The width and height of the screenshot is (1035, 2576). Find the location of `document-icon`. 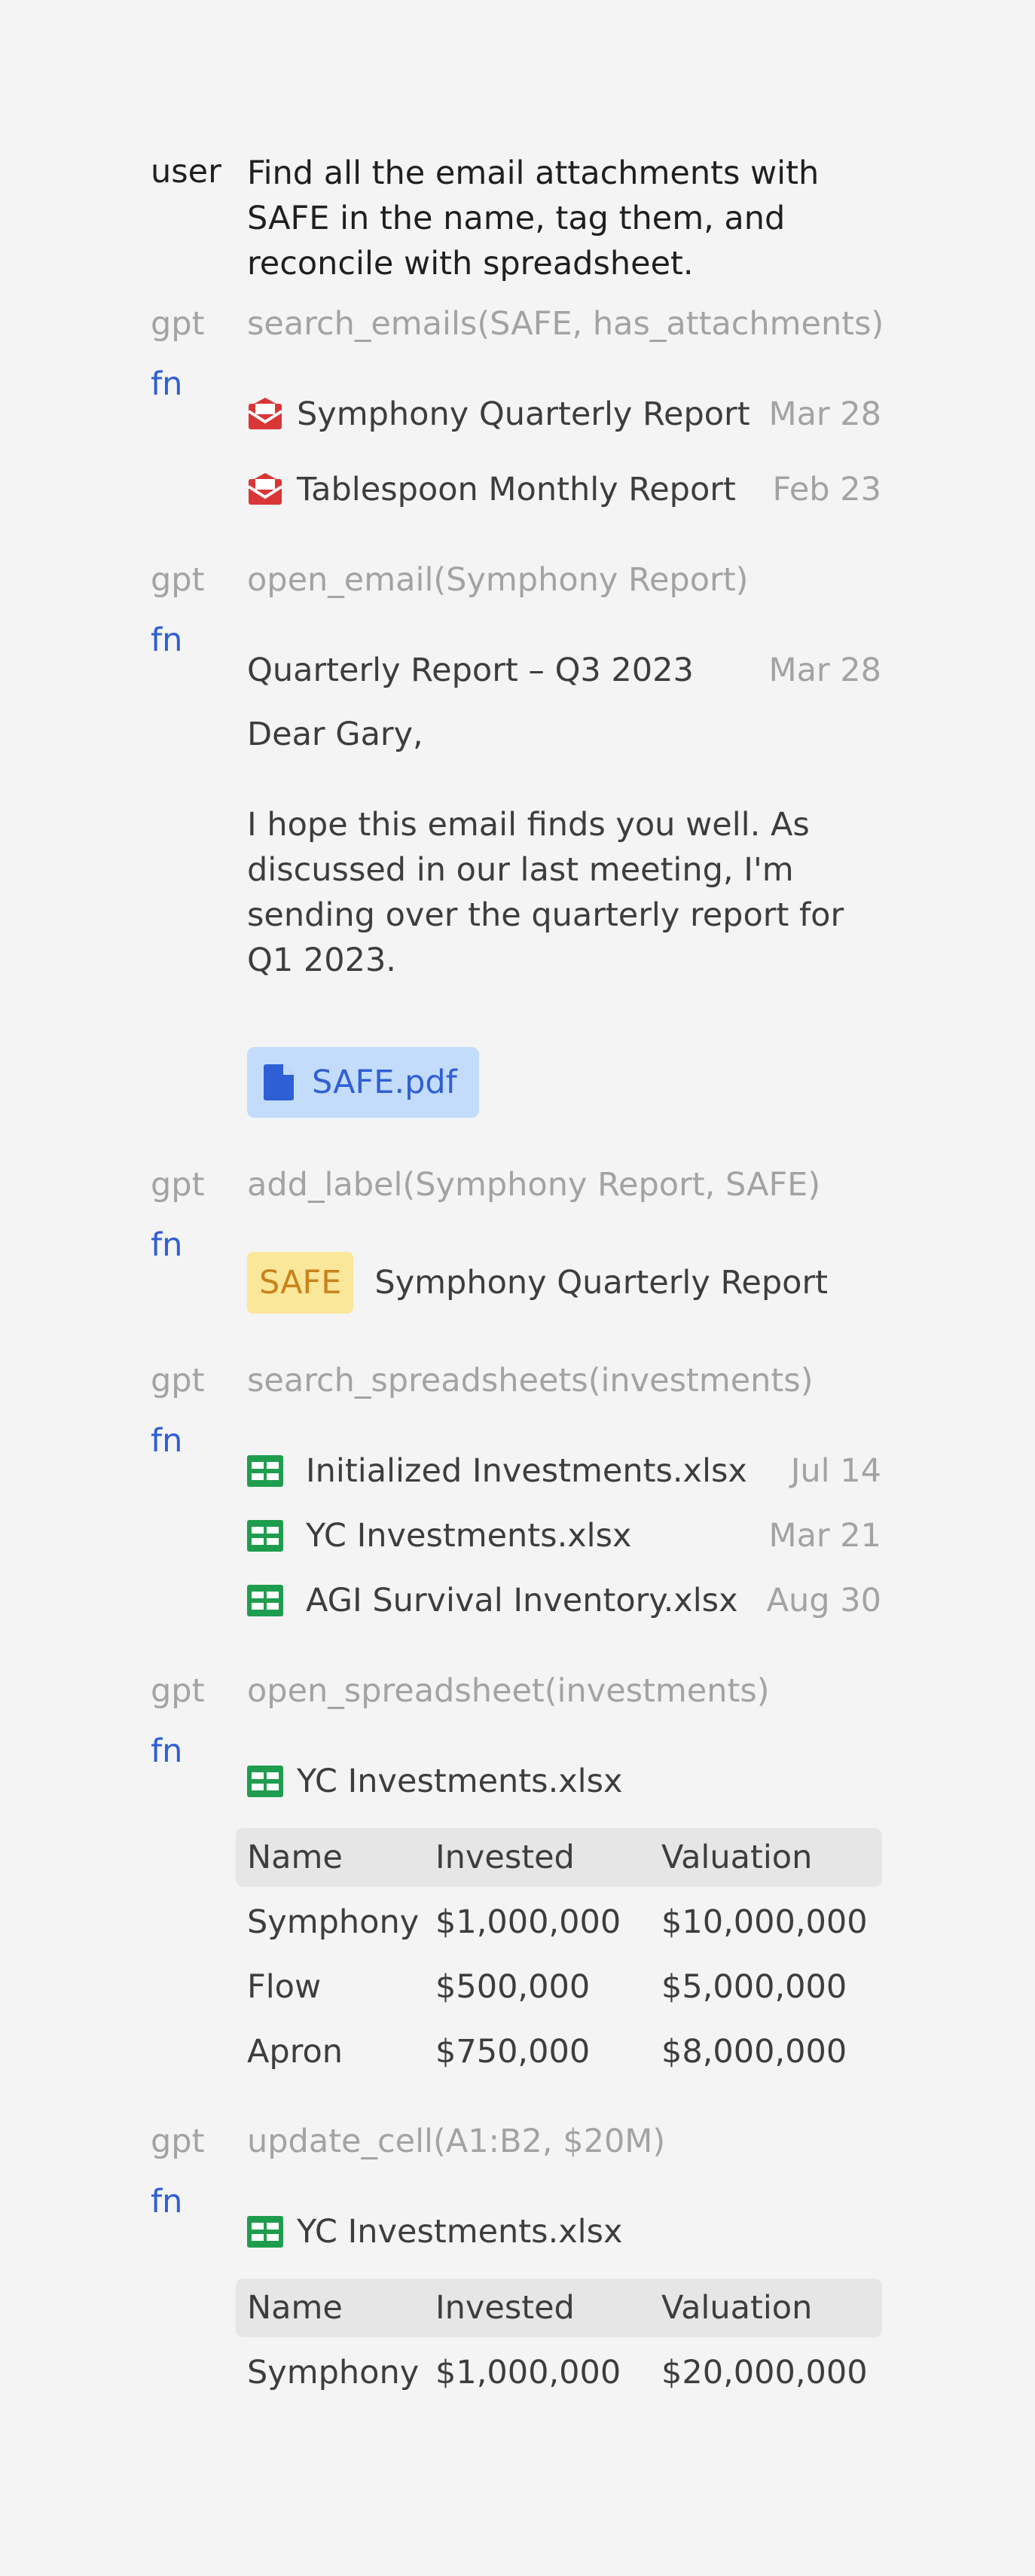

document-icon is located at coordinates (279, 1082).